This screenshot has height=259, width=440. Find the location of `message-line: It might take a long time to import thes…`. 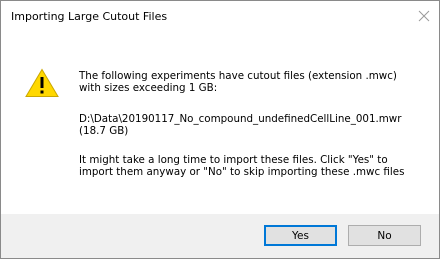

message-line: It might take a long time to import thes… is located at coordinates (233, 160).